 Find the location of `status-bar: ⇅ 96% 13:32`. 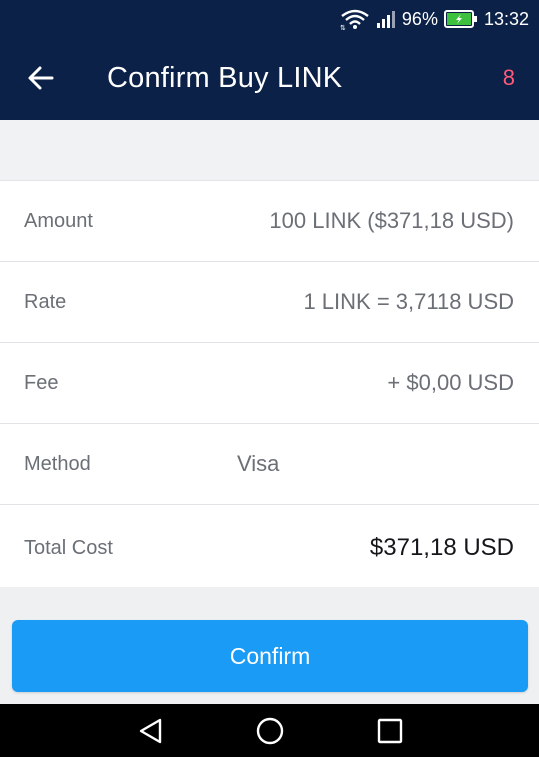

status-bar: ⇅ 96% 13:32 is located at coordinates (269, 19).